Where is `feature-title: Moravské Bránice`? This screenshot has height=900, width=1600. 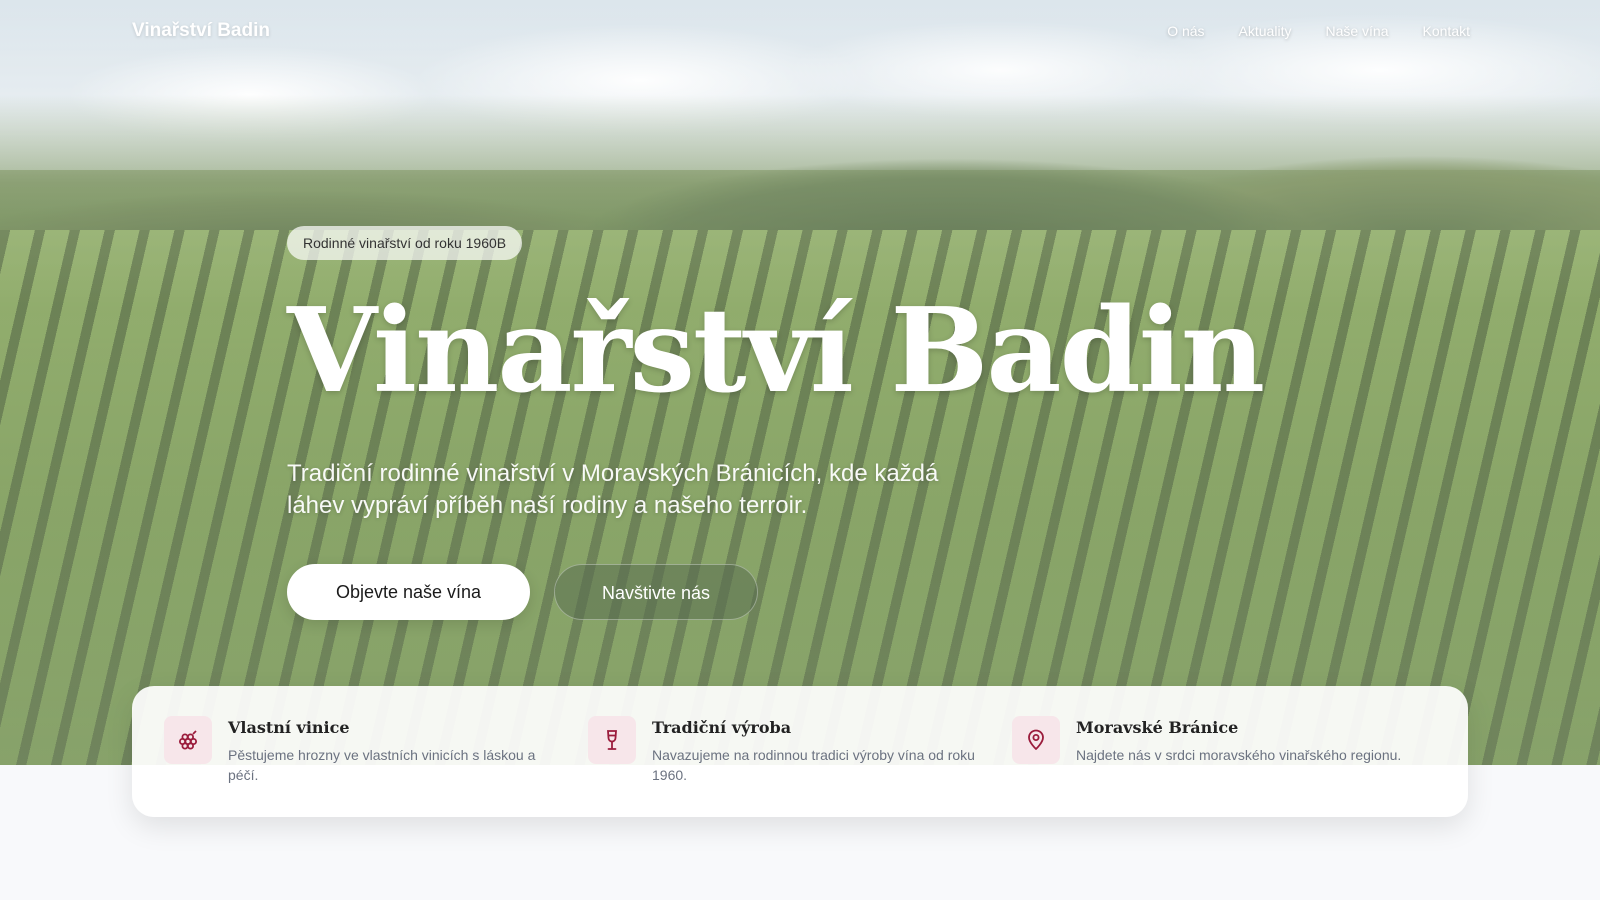 feature-title: Moravské Bránice is located at coordinates (1157, 727).